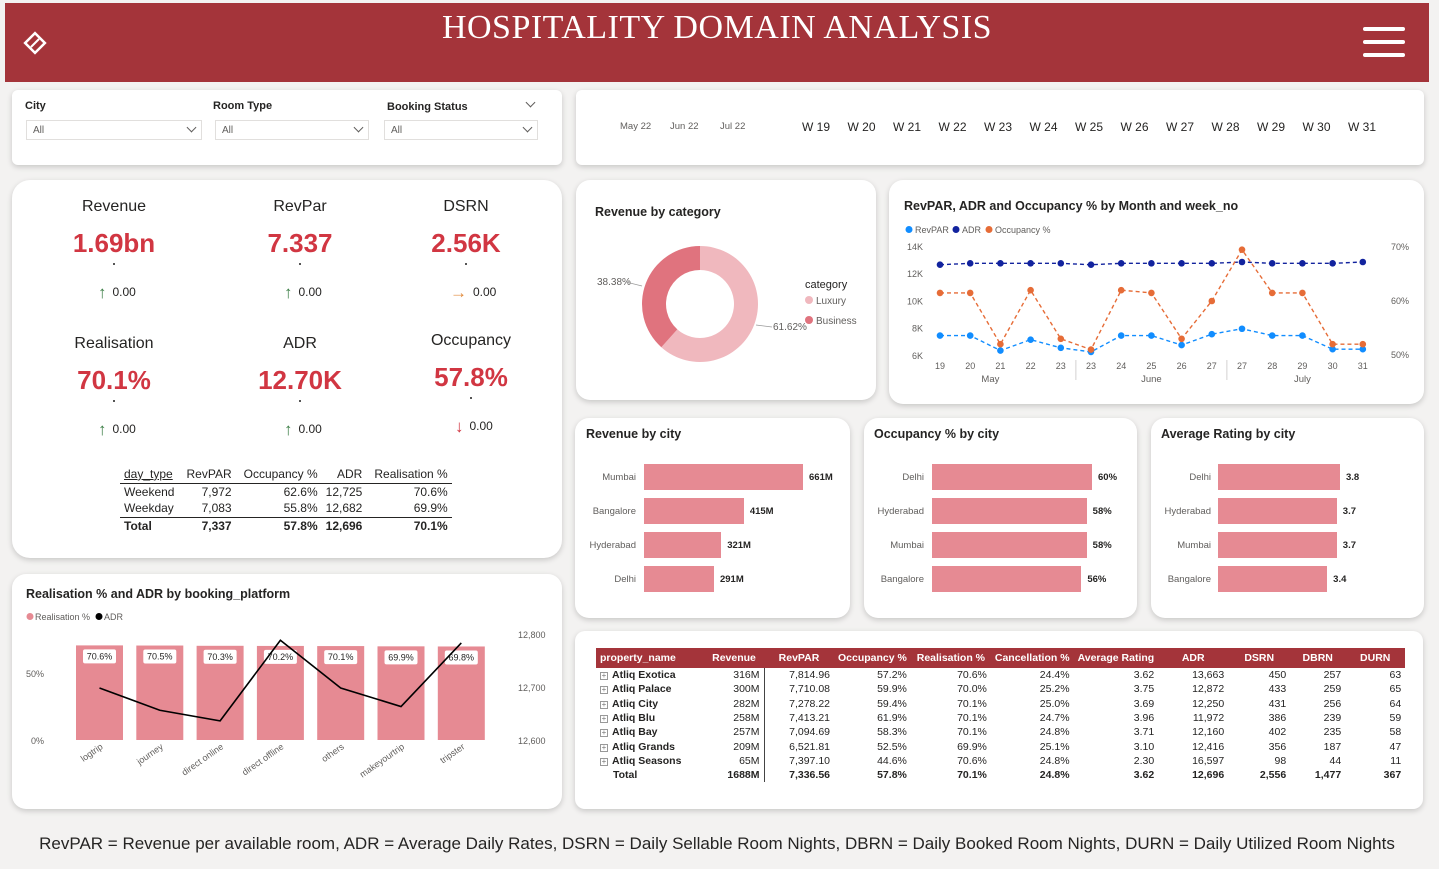 Image resolution: width=1439 pixels, height=869 pixels. Describe the element at coordinates (998, 127) in the screenshot. I see `timeline-week-button: W 23` at that location.